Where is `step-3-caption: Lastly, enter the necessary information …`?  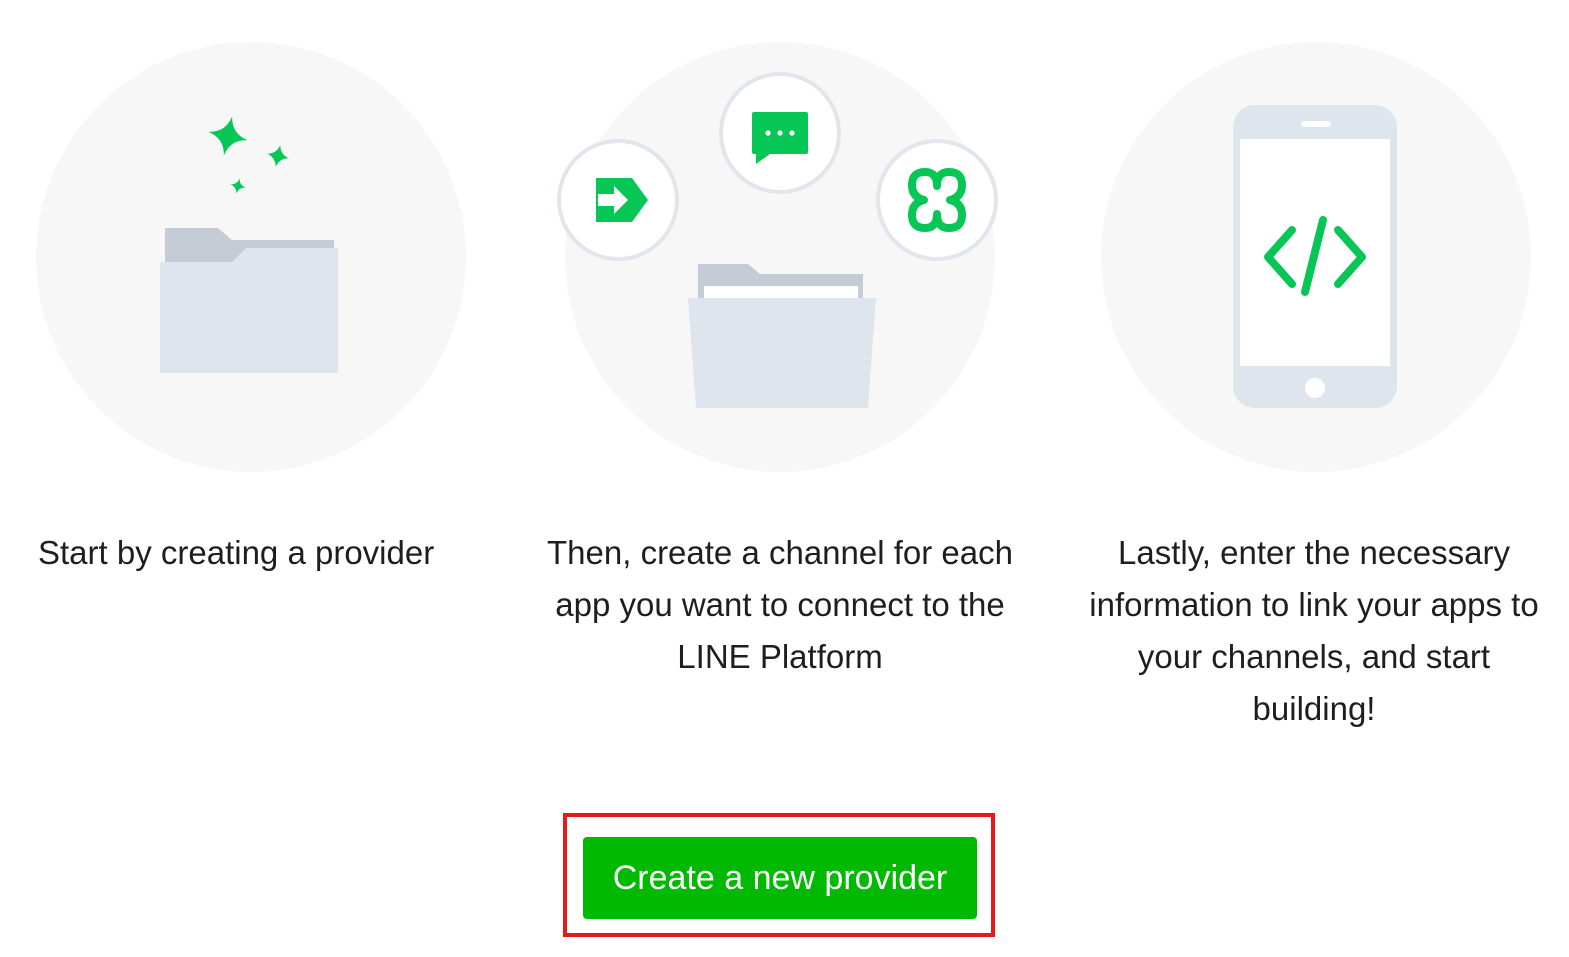
step-3-caption: Lastly, enter the necessary information … is located at coordinates (1314, 630).